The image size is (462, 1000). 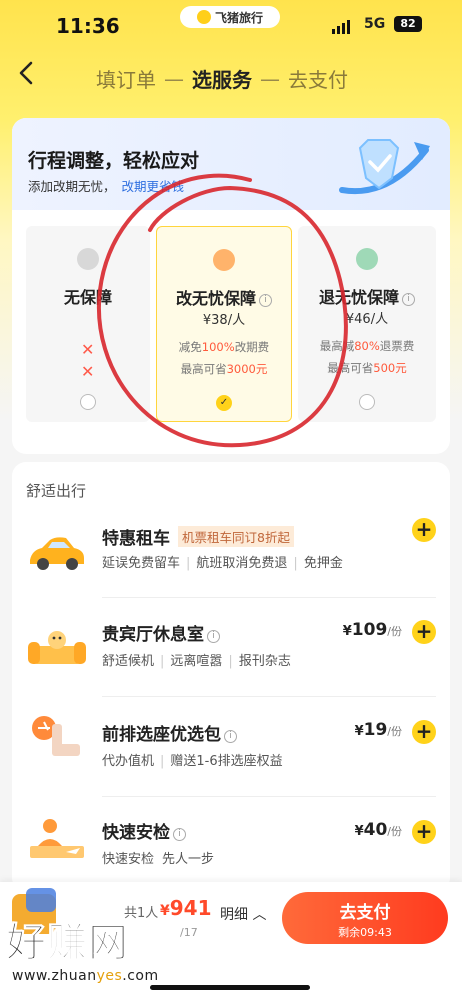 I want to click on app-indicator-pill: 飞猪旅行, so click(x=230, y=17).